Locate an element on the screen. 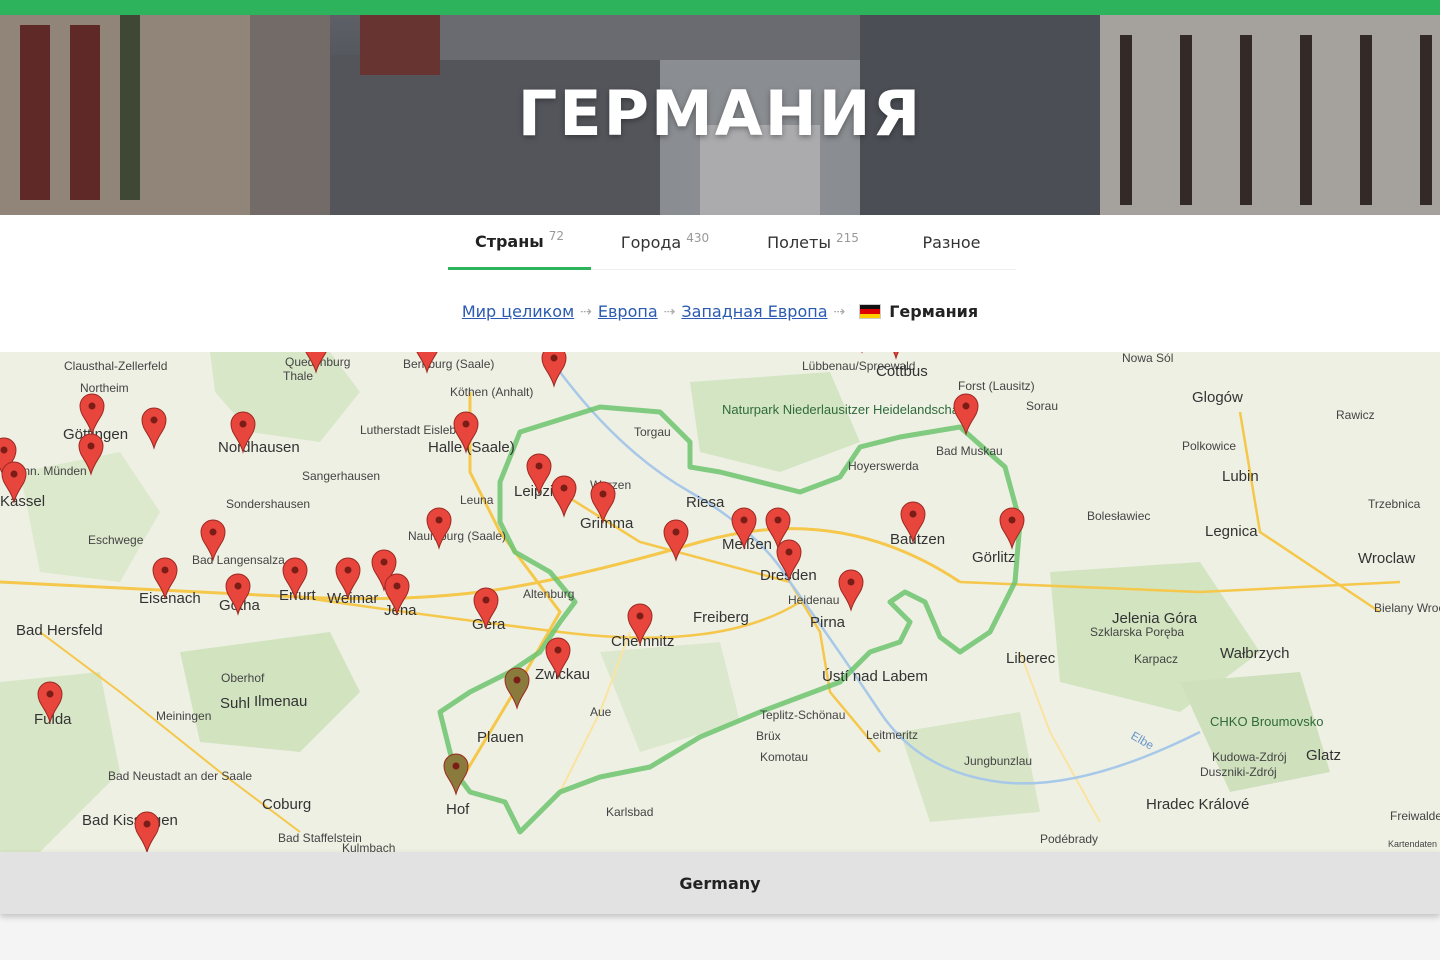 The width and height of the screenshot is (1440, 960). tab-misc: Разное is located at coordinates (951, 242).